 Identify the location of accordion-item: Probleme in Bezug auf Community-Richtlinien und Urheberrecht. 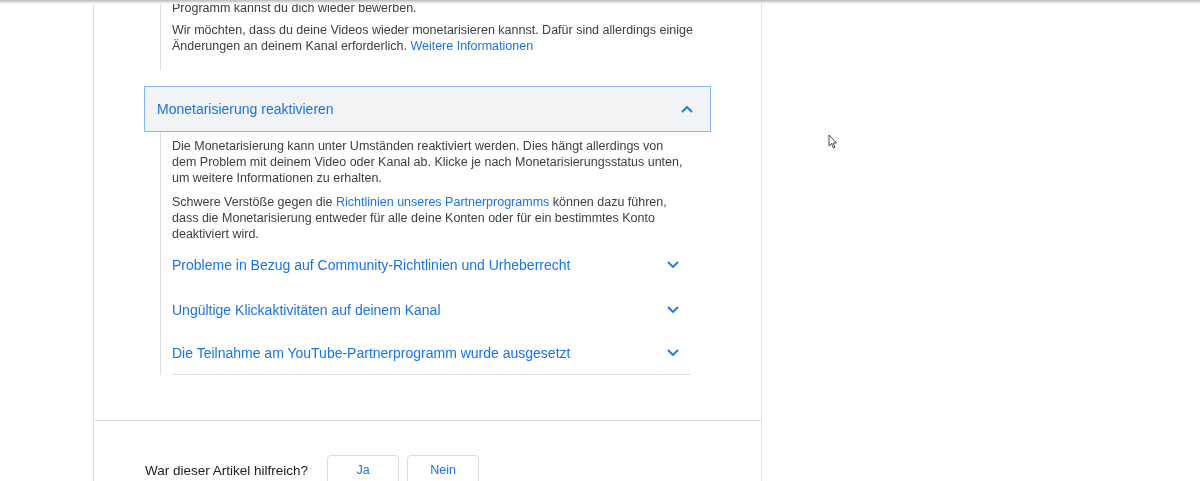
(431, 264).